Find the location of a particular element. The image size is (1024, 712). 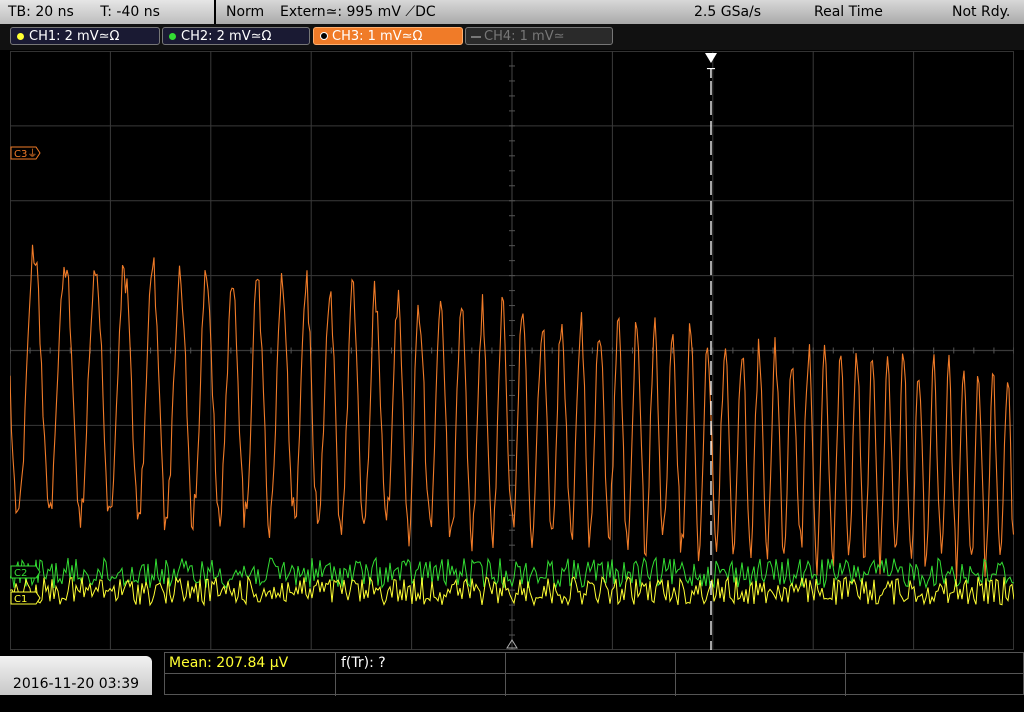

channel-3-reference-marker: C3⏚ is located at coordinates (25, 153).